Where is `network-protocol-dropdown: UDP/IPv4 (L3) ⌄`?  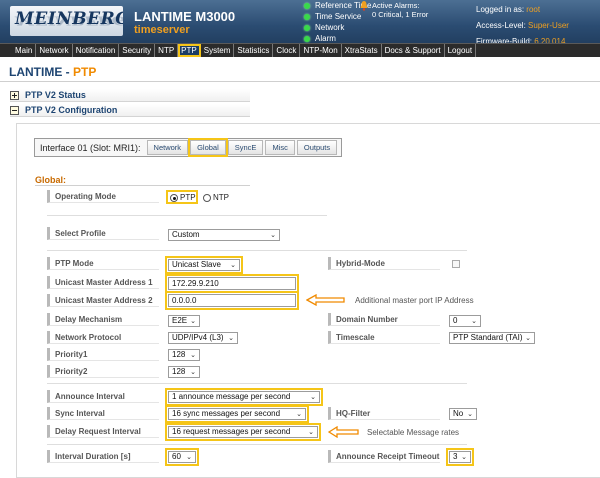 network-protocol-dropdown: UDP/IPv4 (L3) ⌄ is located at coordinates (203, 338).